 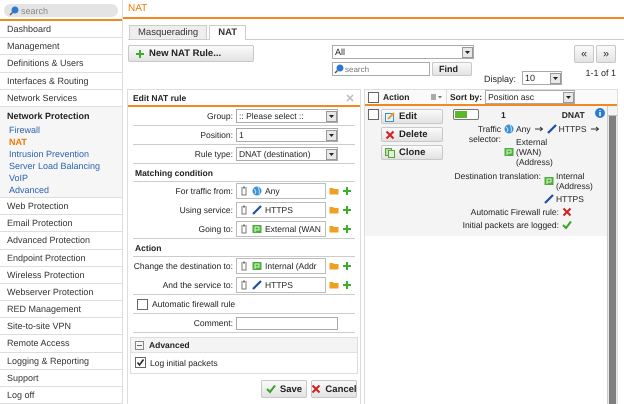 What do you see at coordinates (61, 293) in the screenshot?
I see `sidebar-item: Webserver Protection` at bounding box center [61, 293].